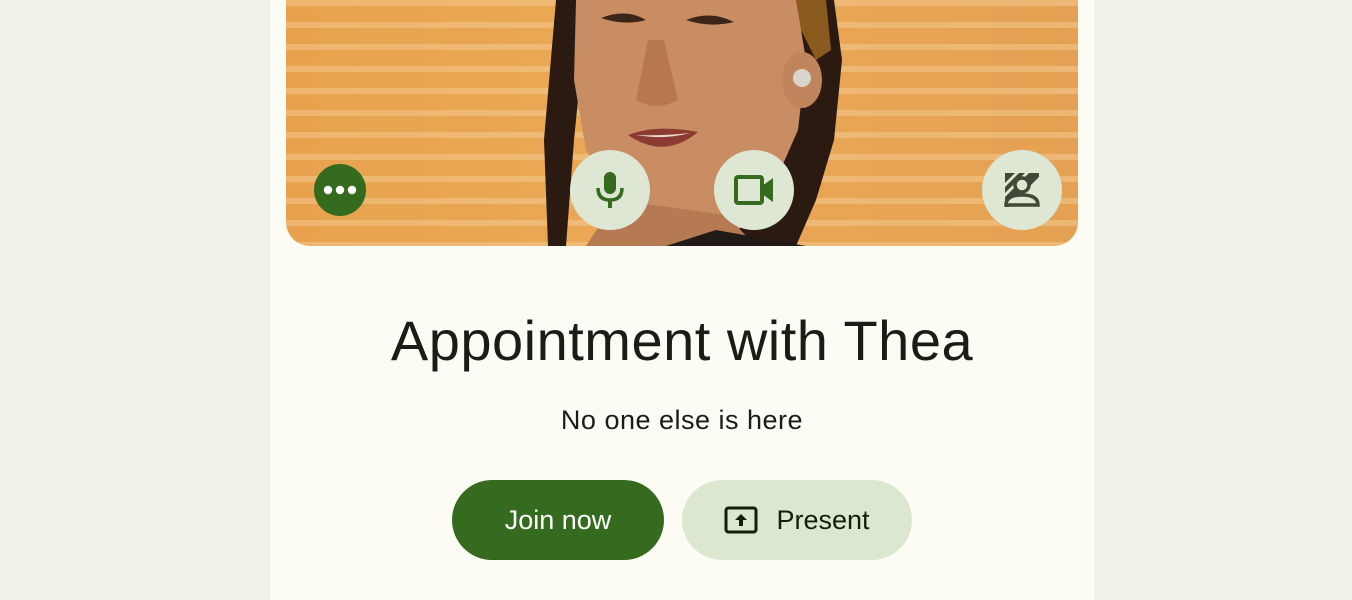 The height and width of the screenshot is (600, 1352). I want to click on present-label: Present, so click(823, 519).